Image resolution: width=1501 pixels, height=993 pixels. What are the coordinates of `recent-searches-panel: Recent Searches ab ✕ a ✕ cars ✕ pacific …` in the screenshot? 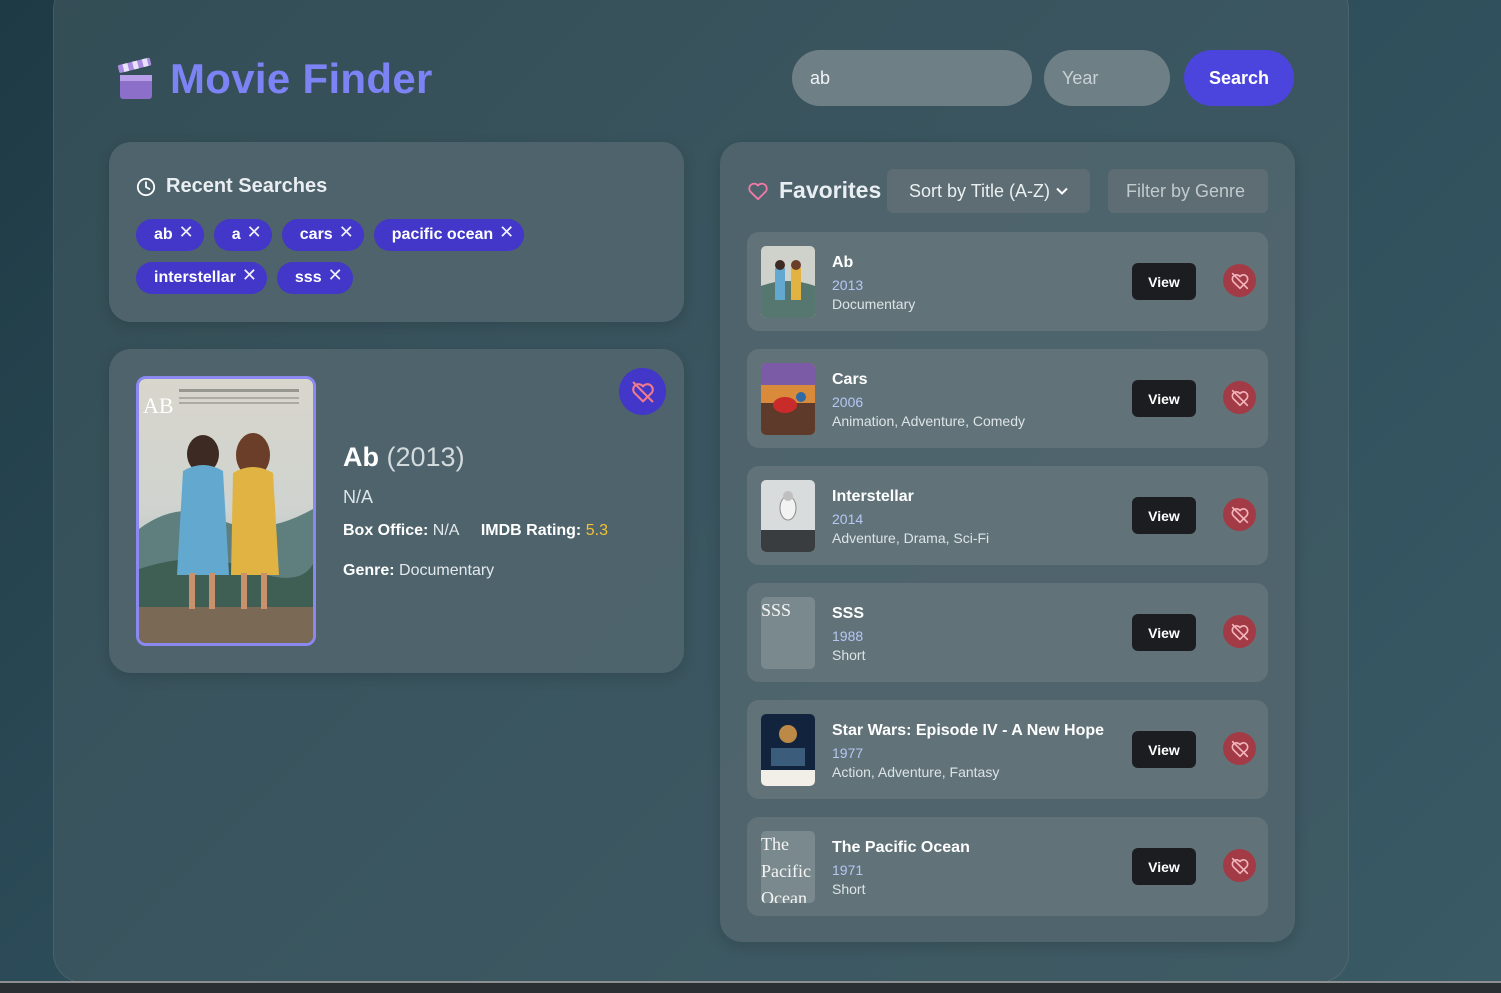 It's located at (396, 232).